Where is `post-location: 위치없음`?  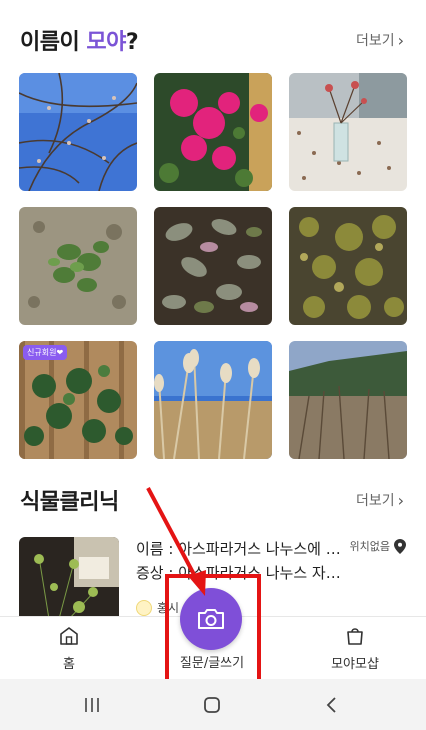 post-location: 위치없음 is located at coordinates (378, 546).